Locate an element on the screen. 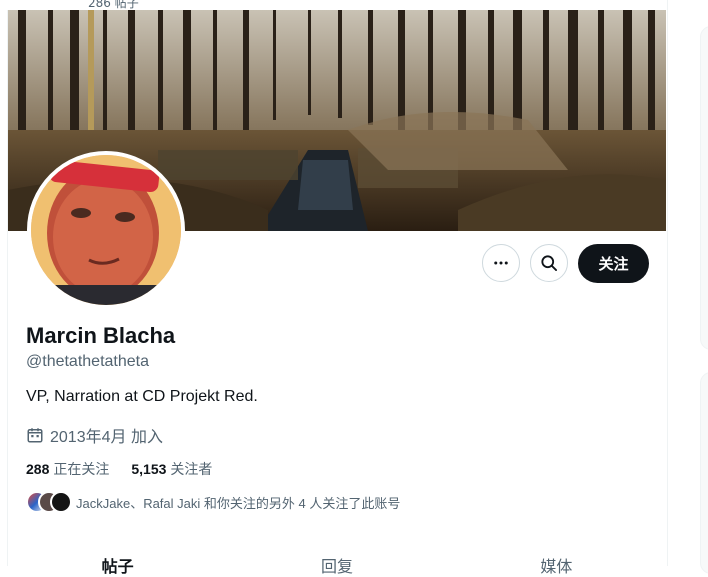 The width and height of the screenshot is (708, 577). search-icon is located at coordinates (549, 263).